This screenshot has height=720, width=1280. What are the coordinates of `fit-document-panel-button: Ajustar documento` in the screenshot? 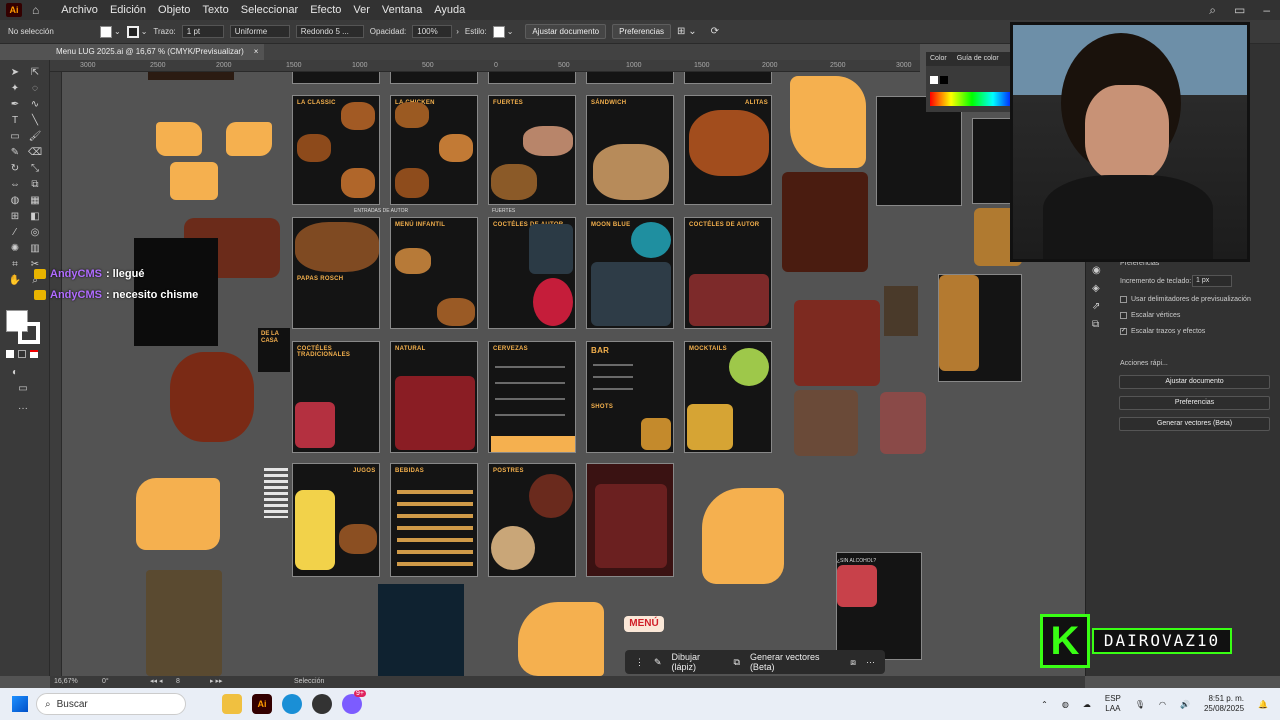 It's located at (1194, 382).